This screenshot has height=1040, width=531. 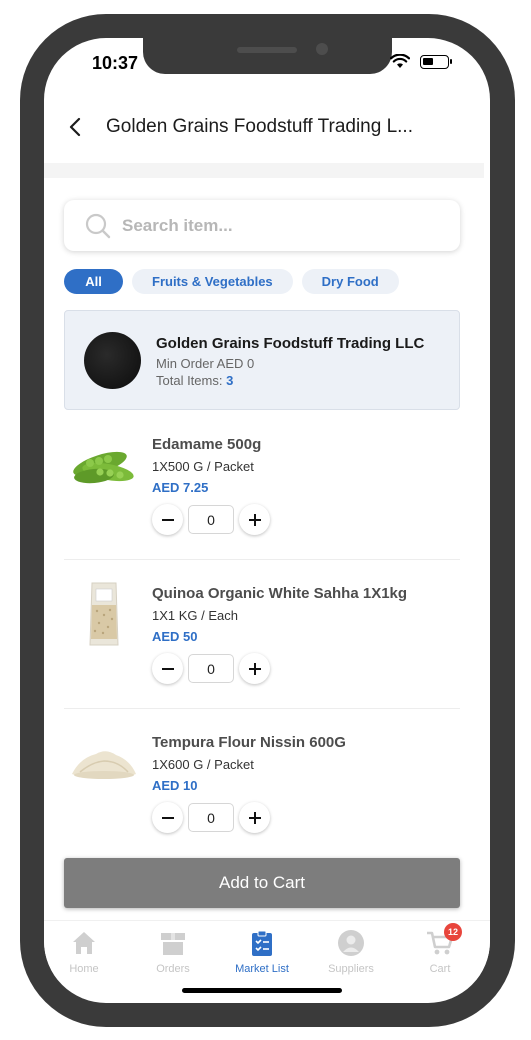 What do you see at coordinates (262, 883) in the screenshot?
I see `add-to-cart-button: Add to Cart` at bounding box center [262, 883].